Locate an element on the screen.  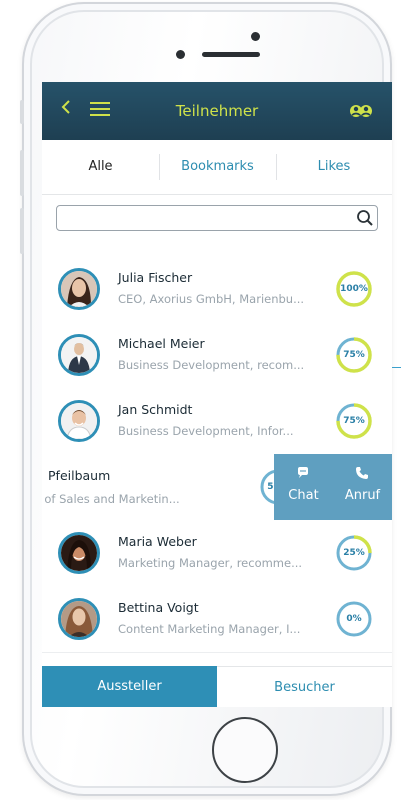
search-bar is located at coordinates (217, 225).